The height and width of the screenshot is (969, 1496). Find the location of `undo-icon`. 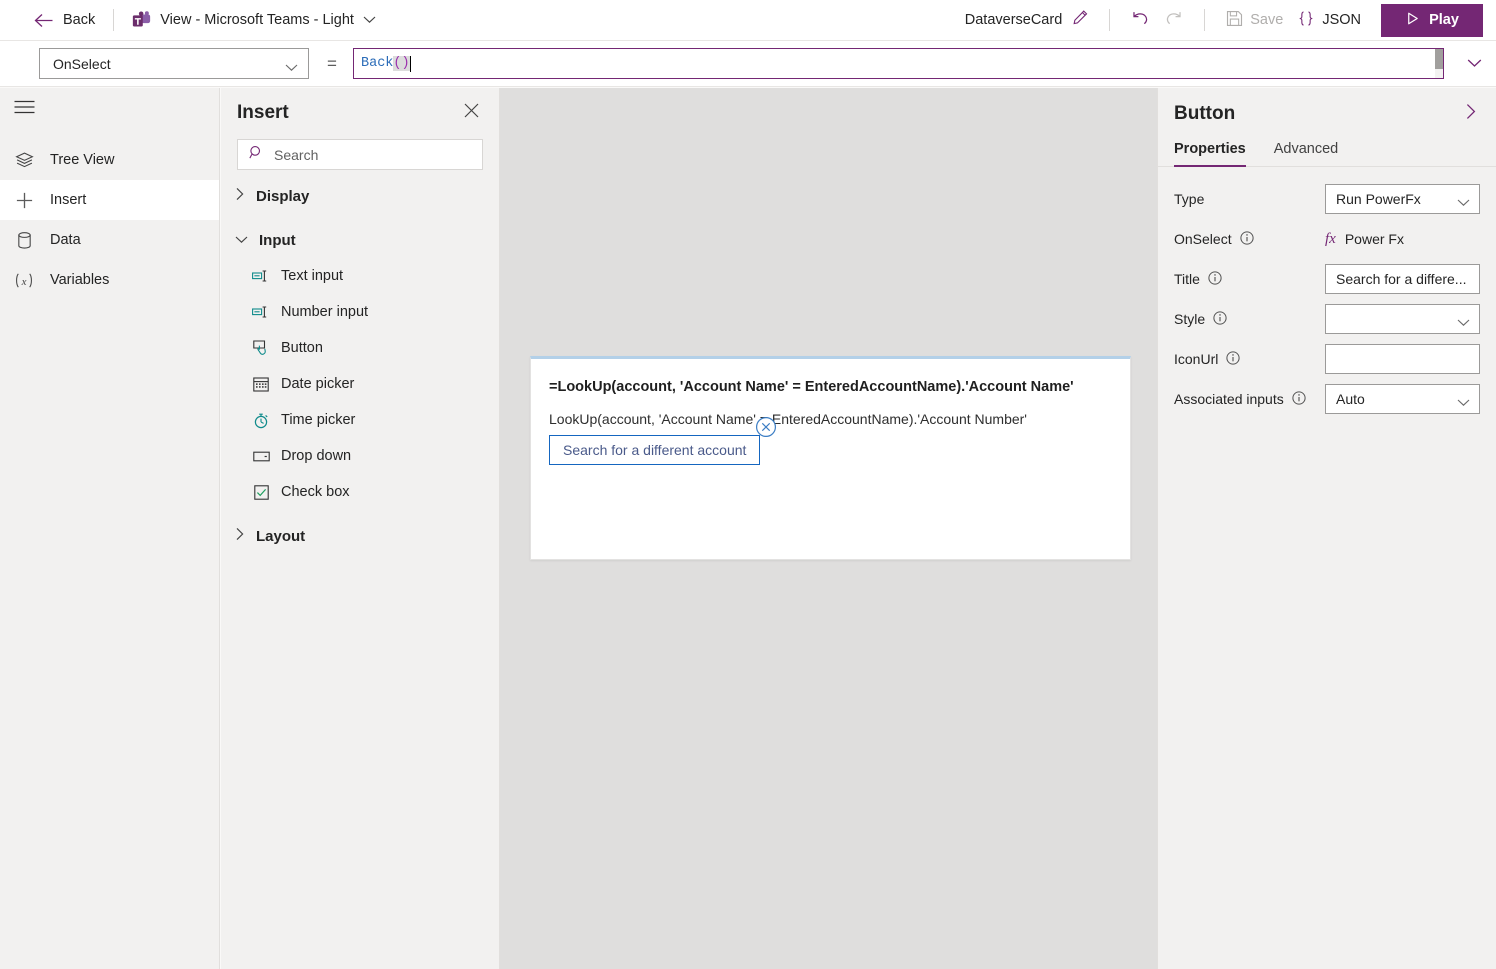

undo-icon is located at coordinates (1140, 20).